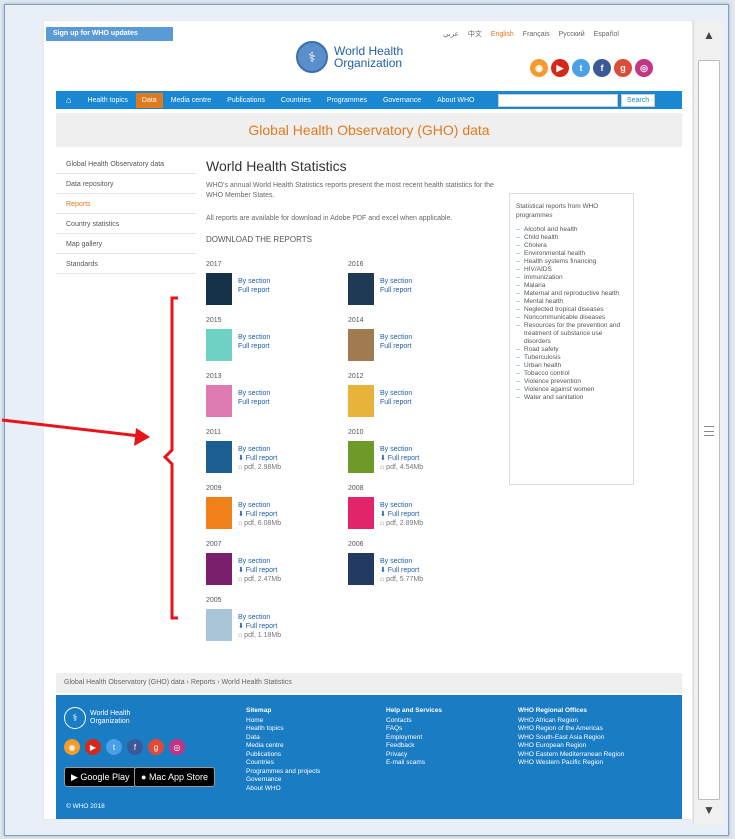  Describe the element at coordinates (170, 458) in the screenshot. I see `red-brace` at that location.